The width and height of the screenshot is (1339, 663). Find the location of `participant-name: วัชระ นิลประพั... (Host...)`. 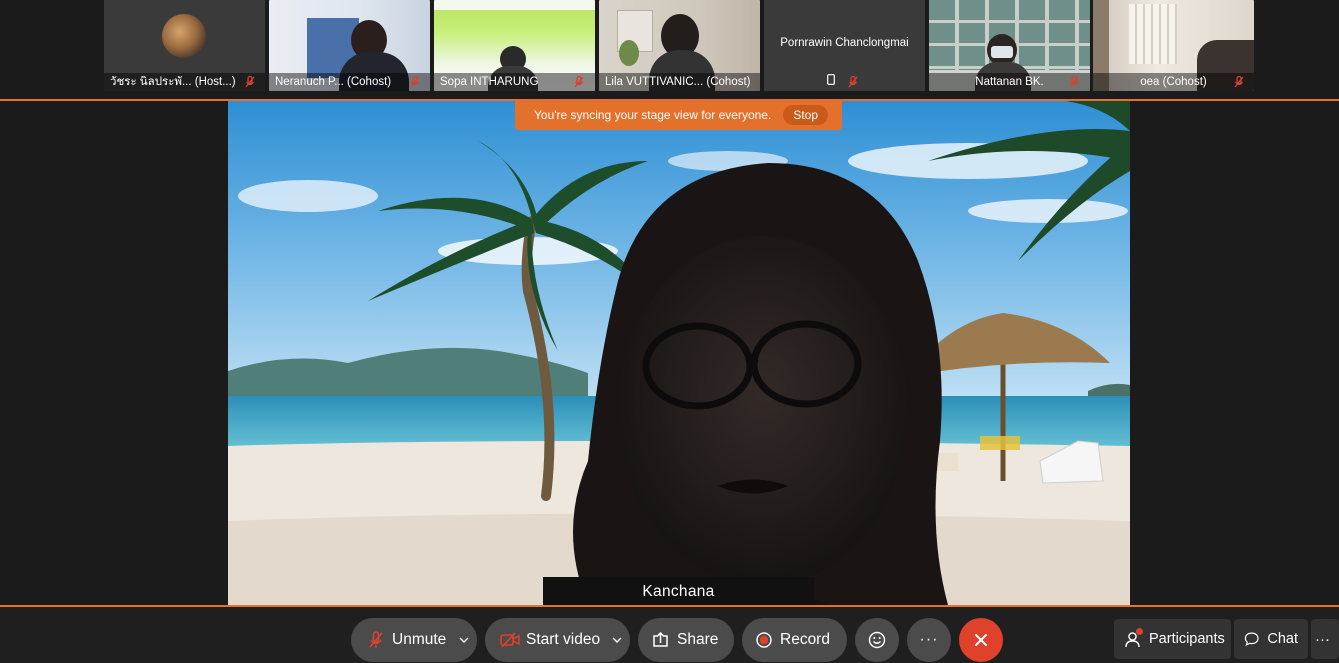

participant-name: วัชระ นิลประพั... (Host...) is located at coordinates (184, 82).